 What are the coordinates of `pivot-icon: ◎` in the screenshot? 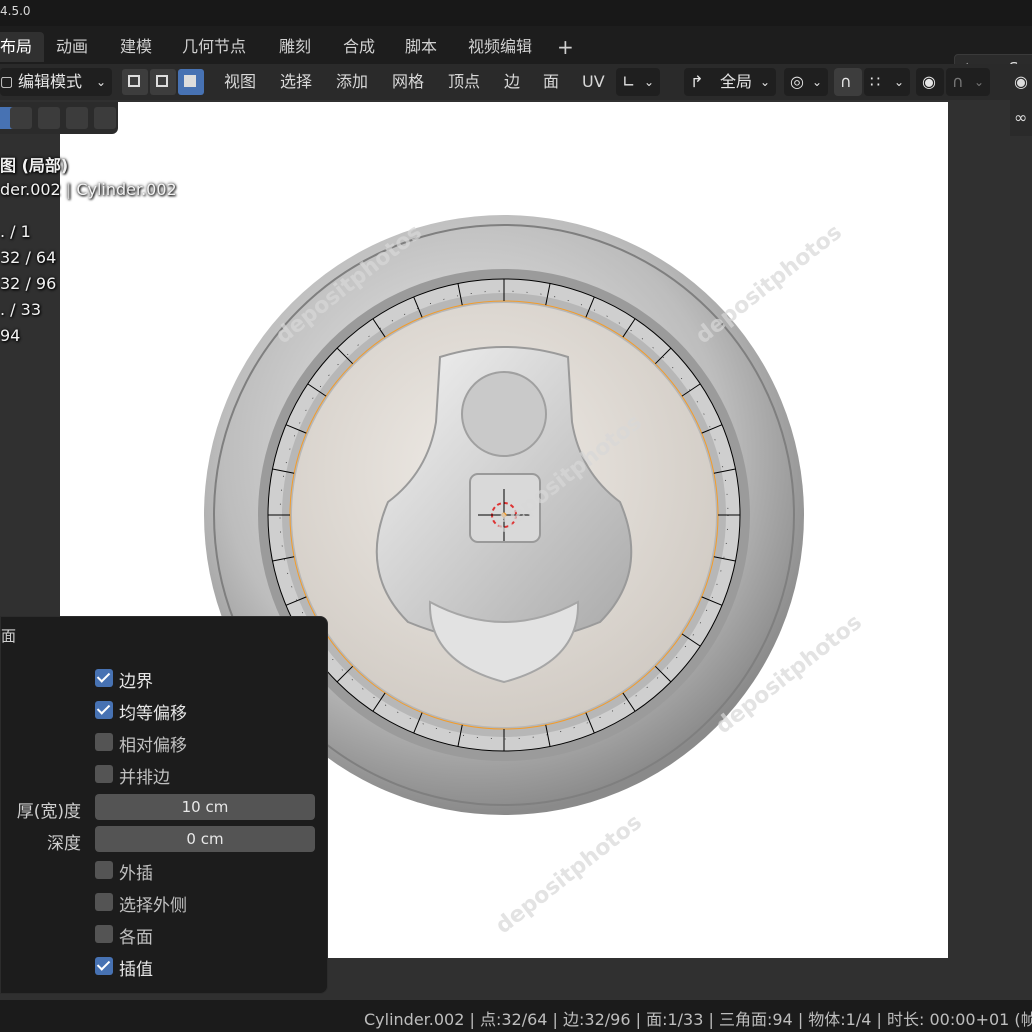 It's located at (797, 81).